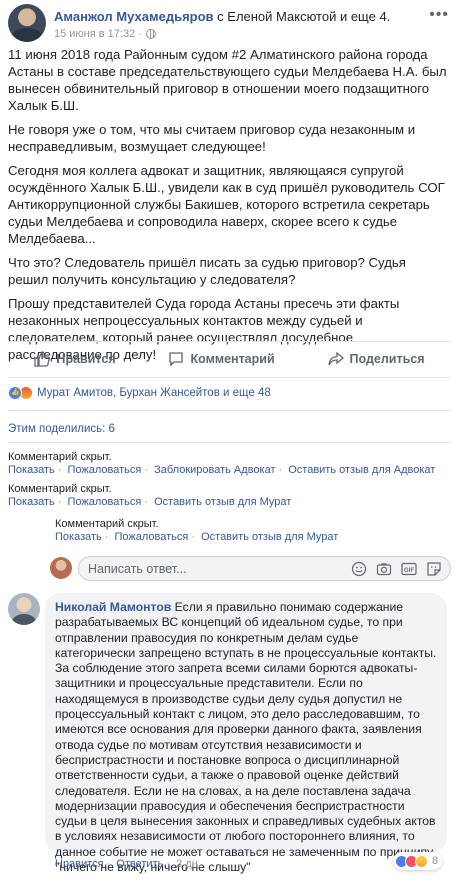 The width and height of the screenshot is (459, 883). I want to click on post-actions: Нравится Комментарий Поделиться, so click(229, 359).